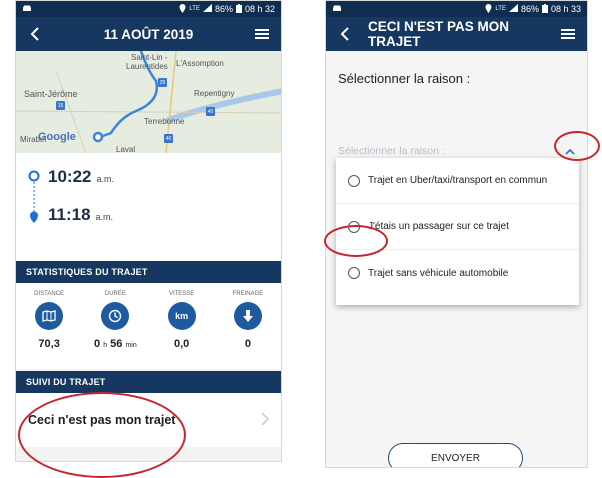  What do you see at coordinates (438, 34) in the screenshot?
I see `page-title: CECI N'EST PAS MON TRAJET` at bounding box center [438, 34].